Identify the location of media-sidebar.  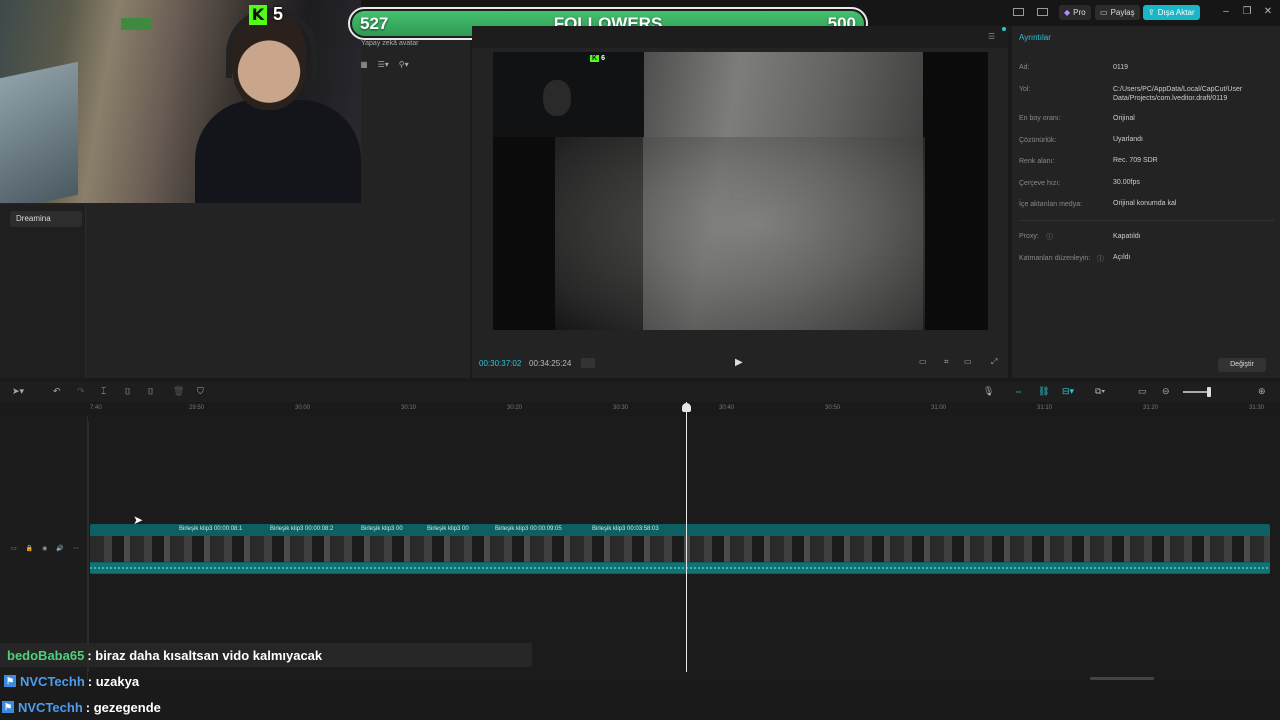
(43, 291).